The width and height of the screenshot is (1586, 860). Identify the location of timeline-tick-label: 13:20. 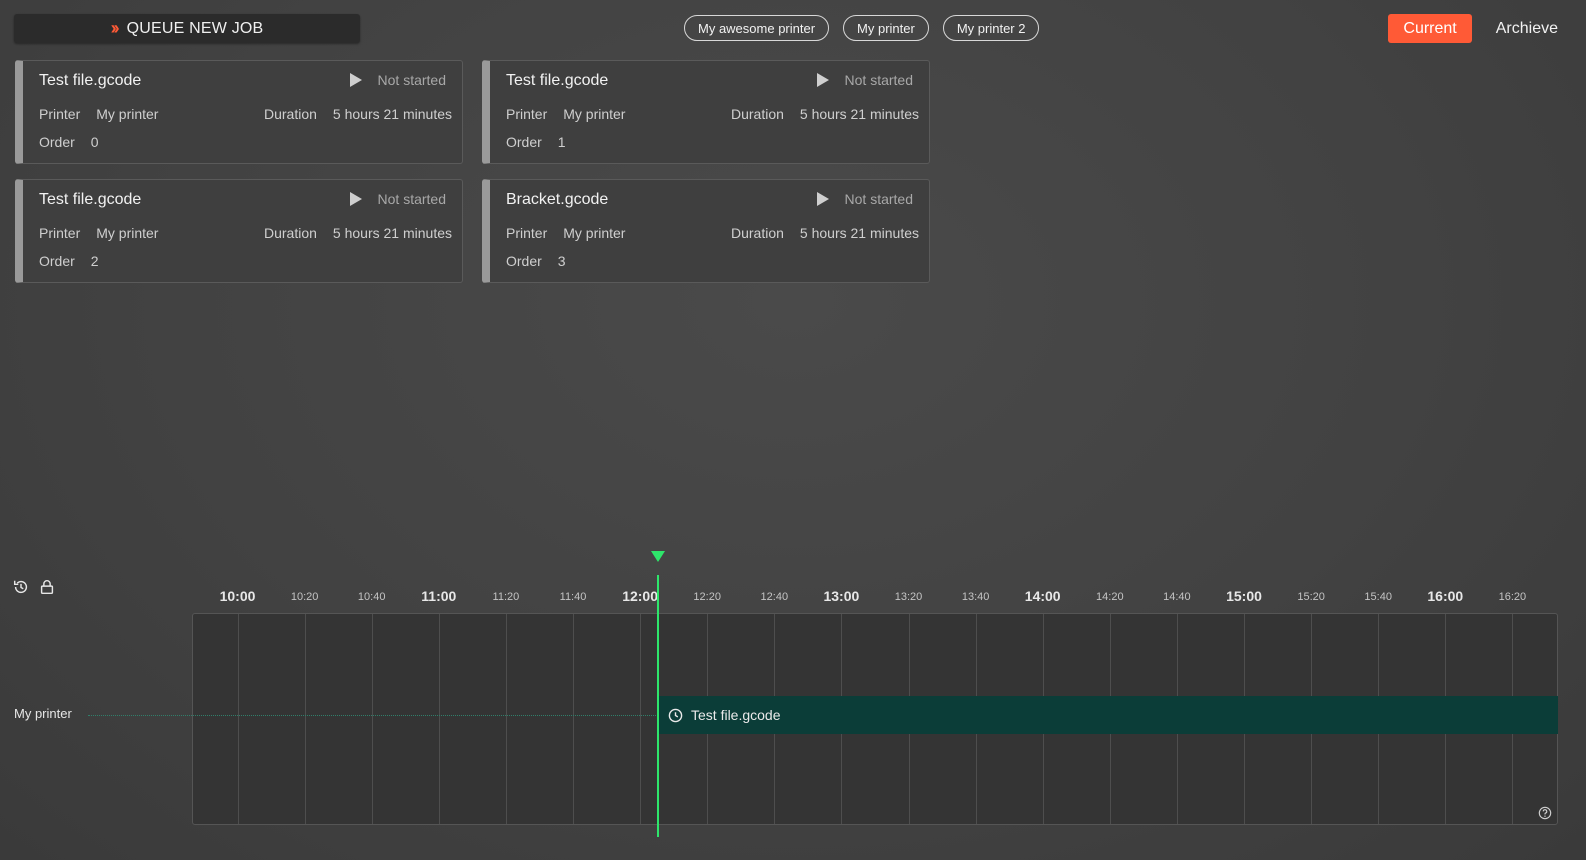
(908, 597).